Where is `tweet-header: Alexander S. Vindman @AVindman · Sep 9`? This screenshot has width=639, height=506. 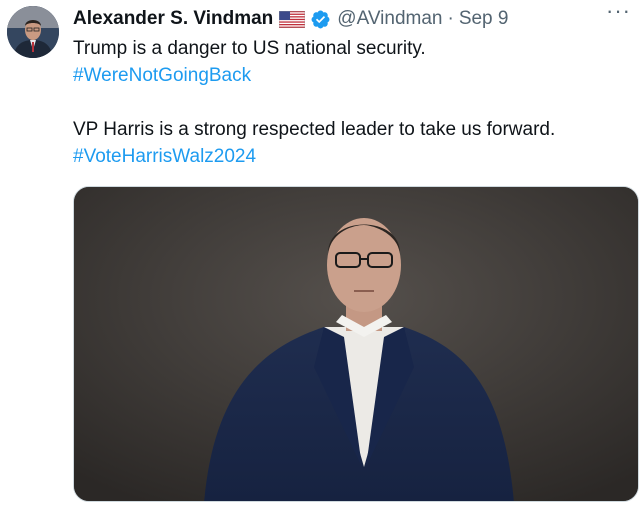 tweet-header: Alexander S. Vindman @AVindman · Sep 9 is located at coordinates (356, 19).